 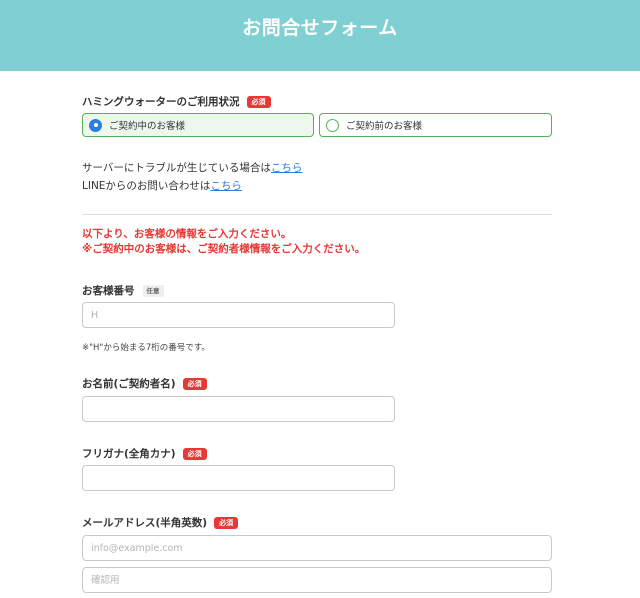 What do you see at coordinates (176, 168) in the screenshot?
I see `trouble-info-text: サーバーにトラブルが生じている場合は` at bounding box center [176, 168].